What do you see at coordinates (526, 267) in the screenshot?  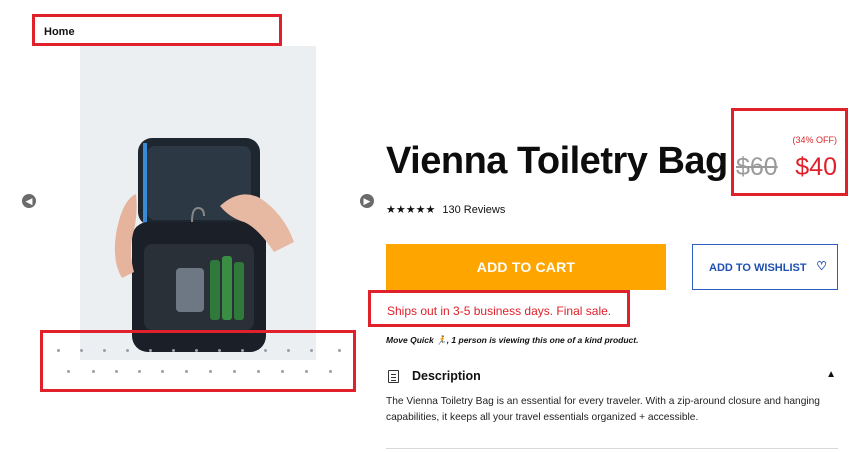 I see `add-to-cart-button: ADD TO CART` at bounding box center [526, 267].